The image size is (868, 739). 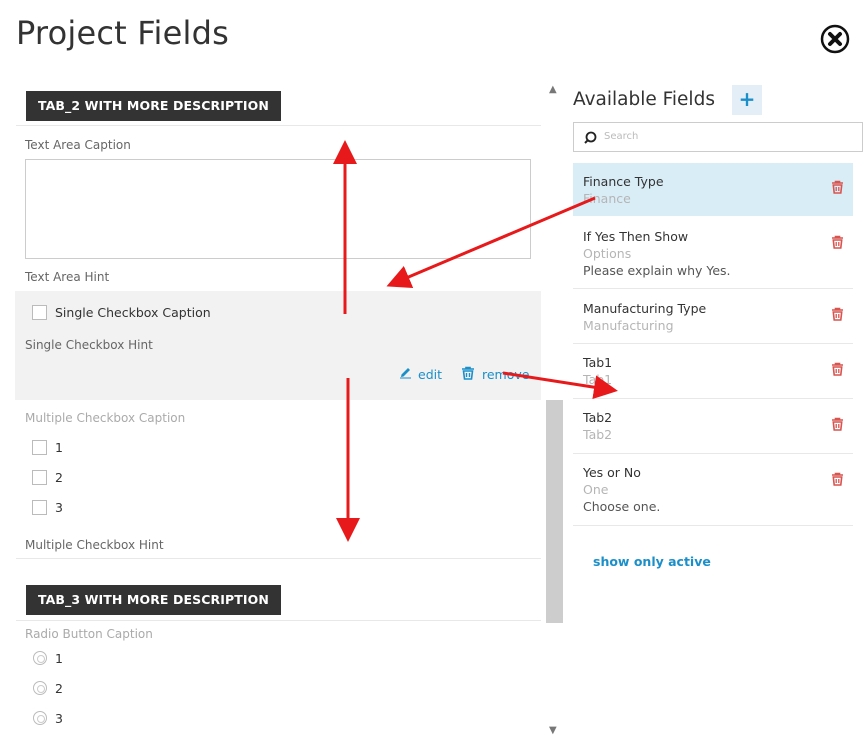 I want to click on single-checkbox, so click(x=39, y=312).